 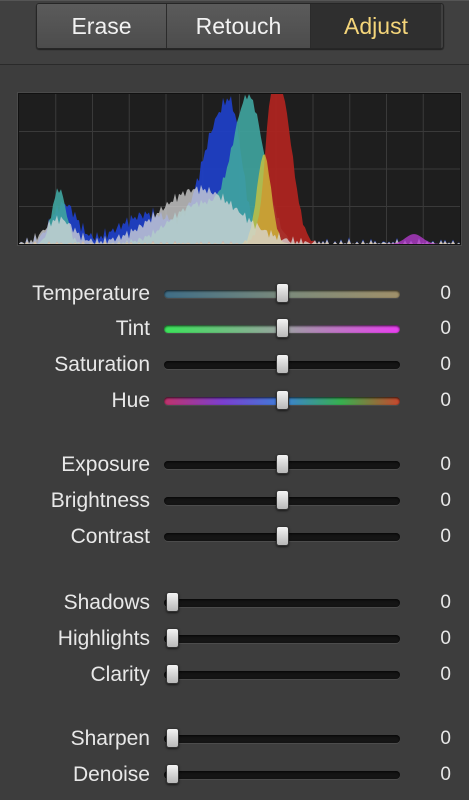 I want to click on highlights-slider-thumb, so click(x=172, y=638).